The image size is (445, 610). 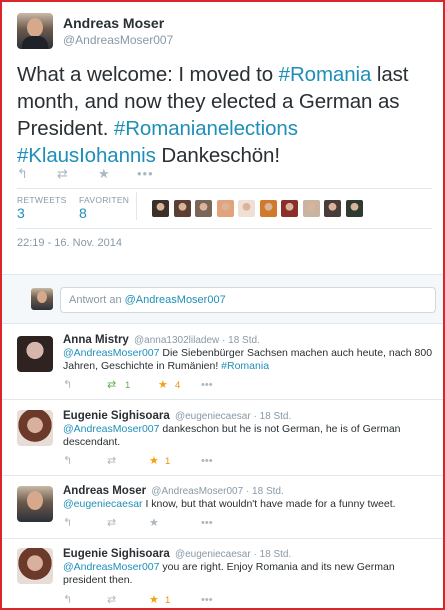 I want to click on retweets-label: RETWEETS, so click(x=42, y=200).